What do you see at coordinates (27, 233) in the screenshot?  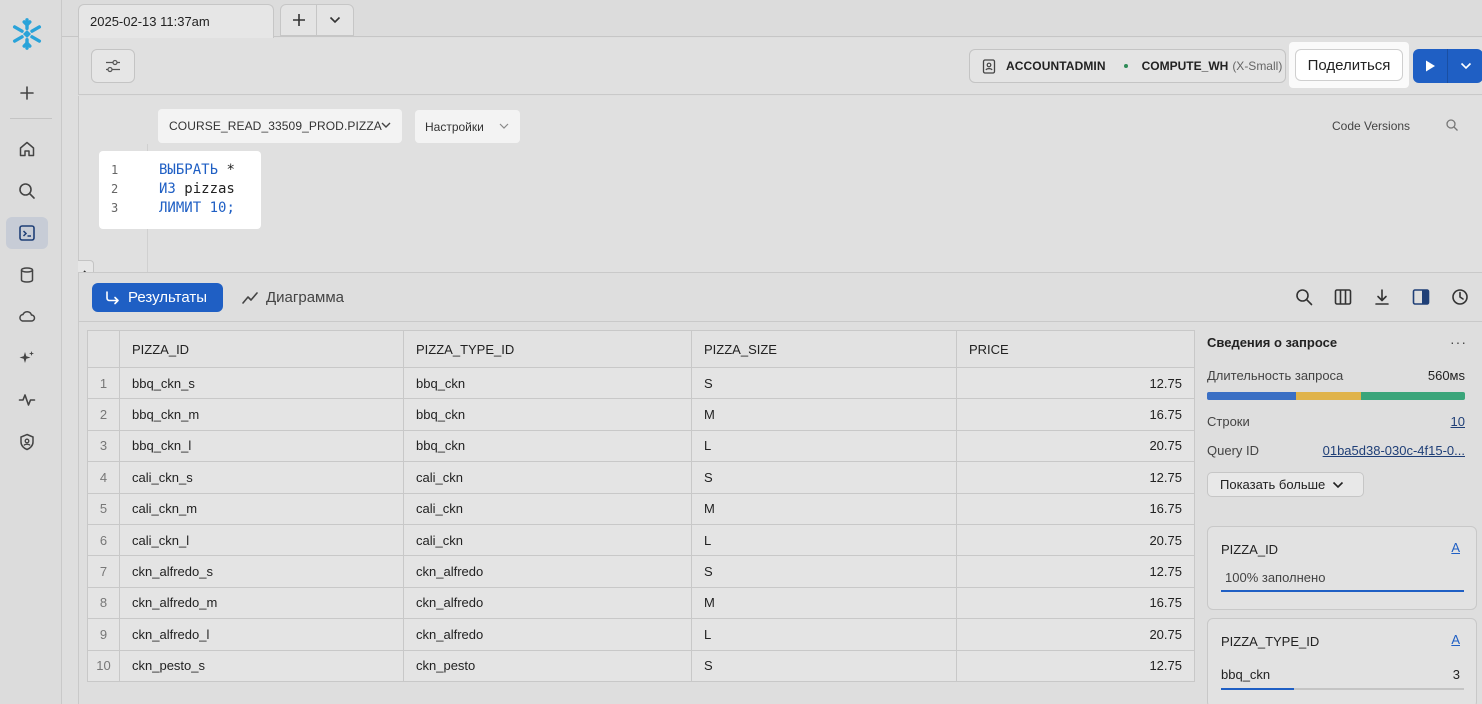 I see `worksheets-icon` at bounding box center [27, 233].